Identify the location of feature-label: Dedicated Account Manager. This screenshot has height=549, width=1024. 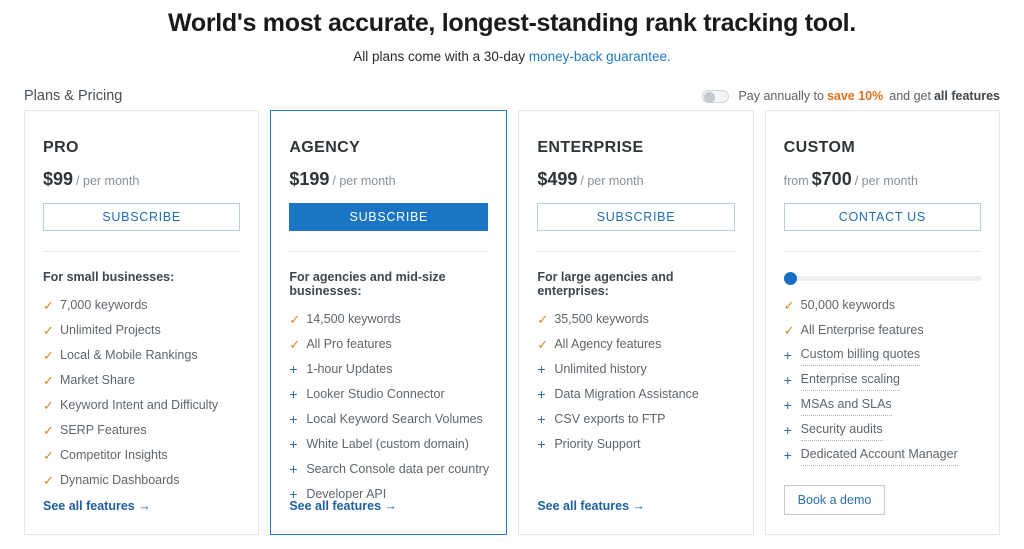
(879, 454).